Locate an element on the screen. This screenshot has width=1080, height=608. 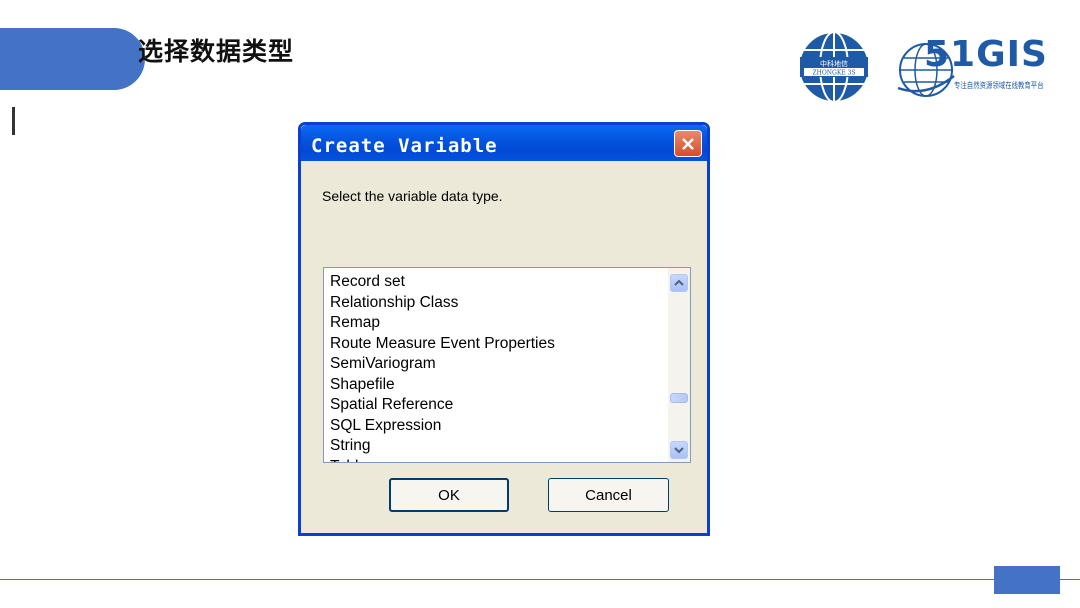
dialog-prompt: Select the variable data type. is located at coordinates (412, 196).